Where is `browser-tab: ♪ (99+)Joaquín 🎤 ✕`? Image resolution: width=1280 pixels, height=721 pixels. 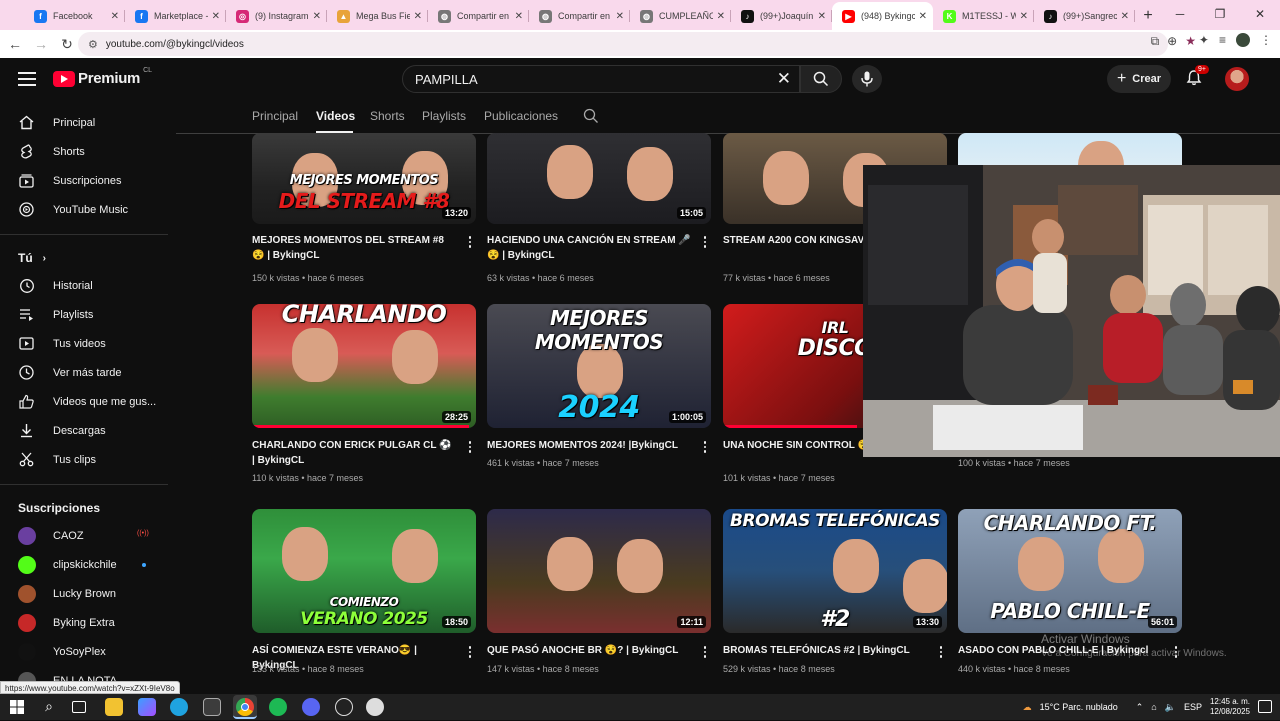 browser-tab: ♪ (99+)Joaquín 🎤 ✕ is located at coordinates (781, 16).